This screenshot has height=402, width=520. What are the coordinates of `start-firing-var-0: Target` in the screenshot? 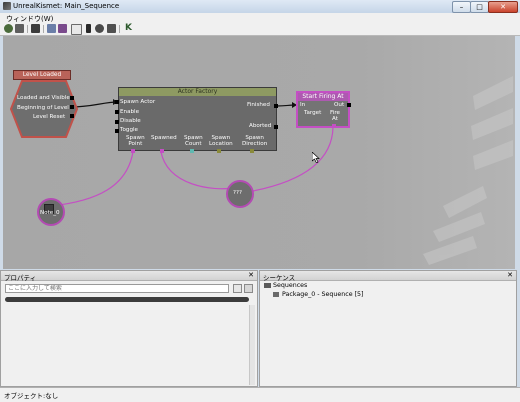 It's located at (313, 113).